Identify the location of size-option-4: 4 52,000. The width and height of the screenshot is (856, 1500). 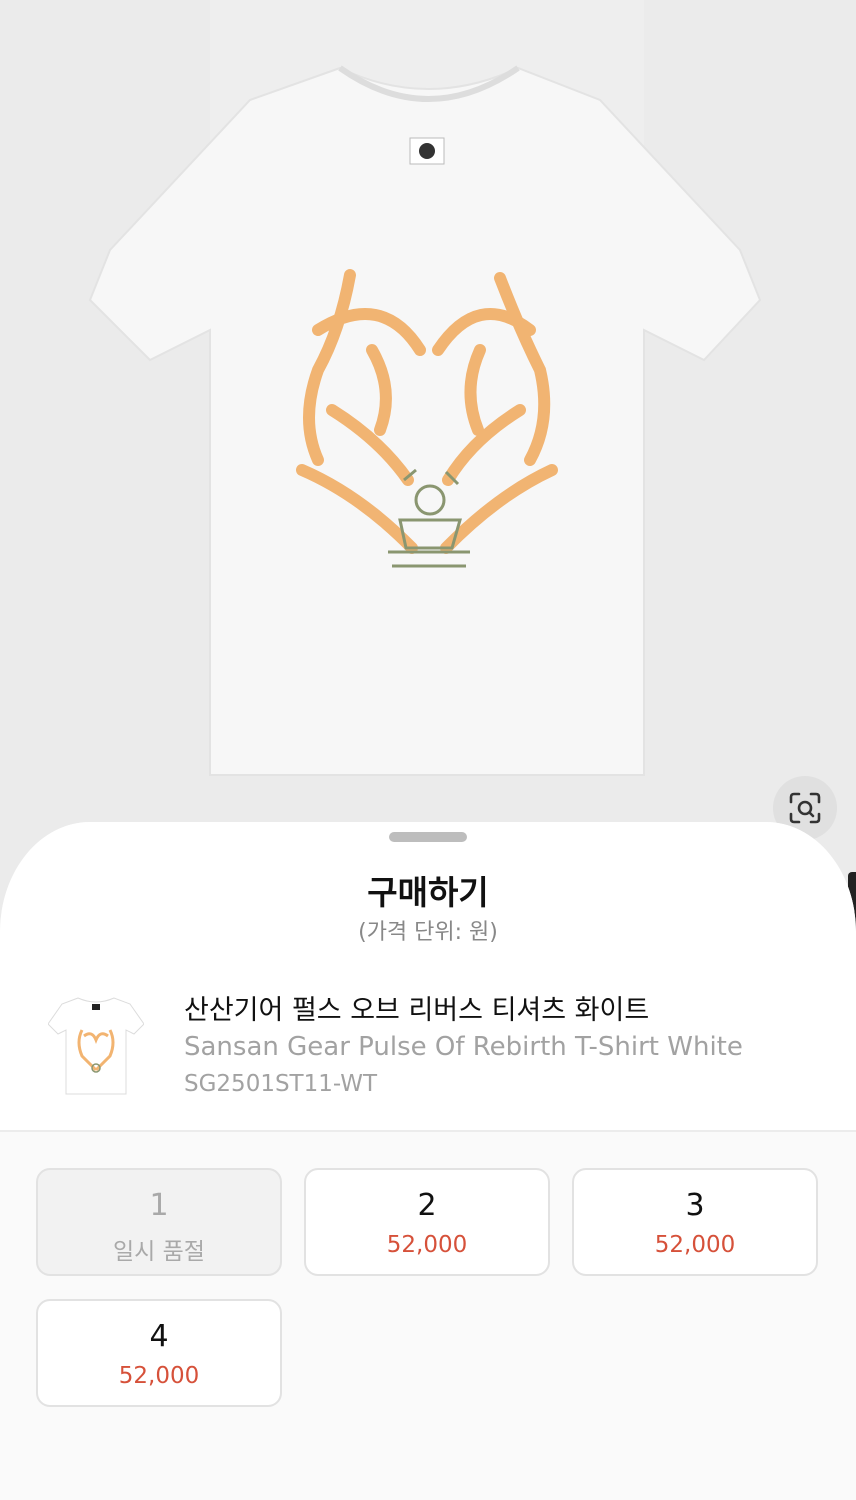
(159, 1353).